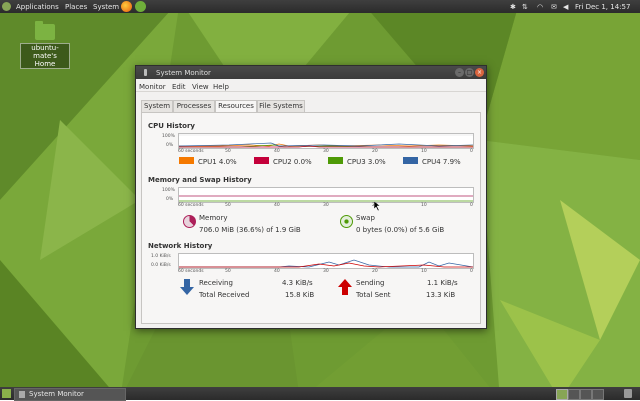 The height and width of the screenshot is (401, 640). Describe the element at coordinates (320, 394) in the screenshot. I see `bottom-panel: System Monitor` at that location.